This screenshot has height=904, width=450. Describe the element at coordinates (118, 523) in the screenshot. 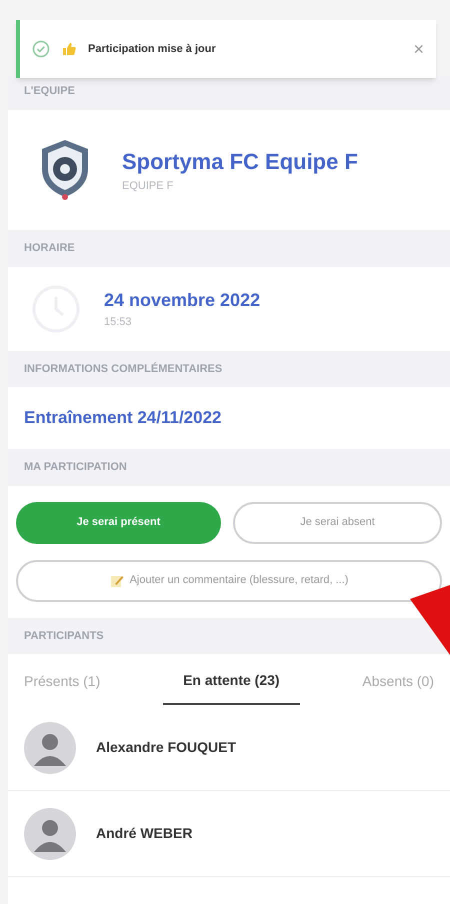

I see `participation-button: Je serai présent` at that location.